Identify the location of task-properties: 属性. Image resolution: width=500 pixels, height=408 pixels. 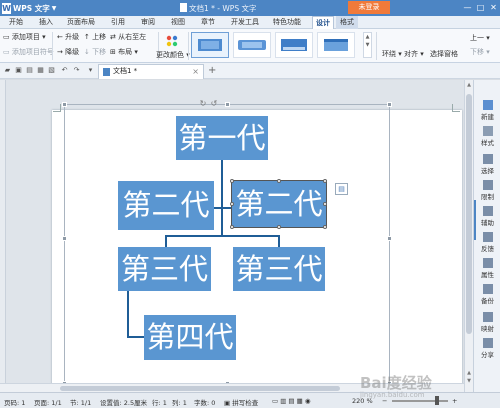
(487, 268).